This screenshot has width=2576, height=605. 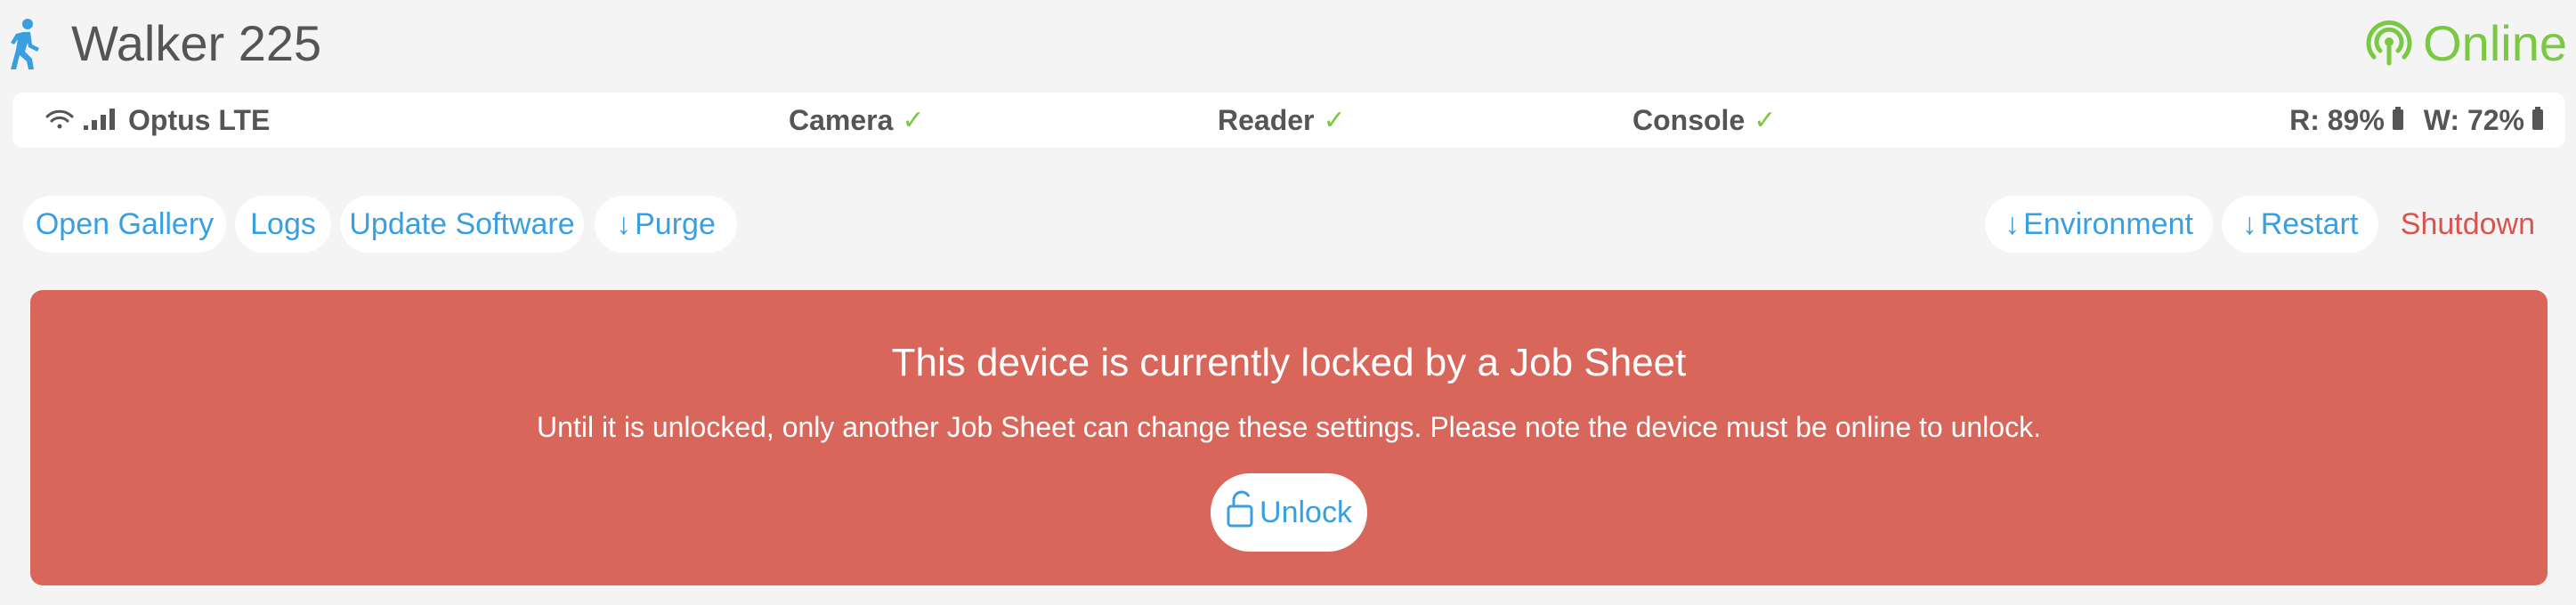 I want to click on network-status: Optus LTE, so click(x=157, y=120).